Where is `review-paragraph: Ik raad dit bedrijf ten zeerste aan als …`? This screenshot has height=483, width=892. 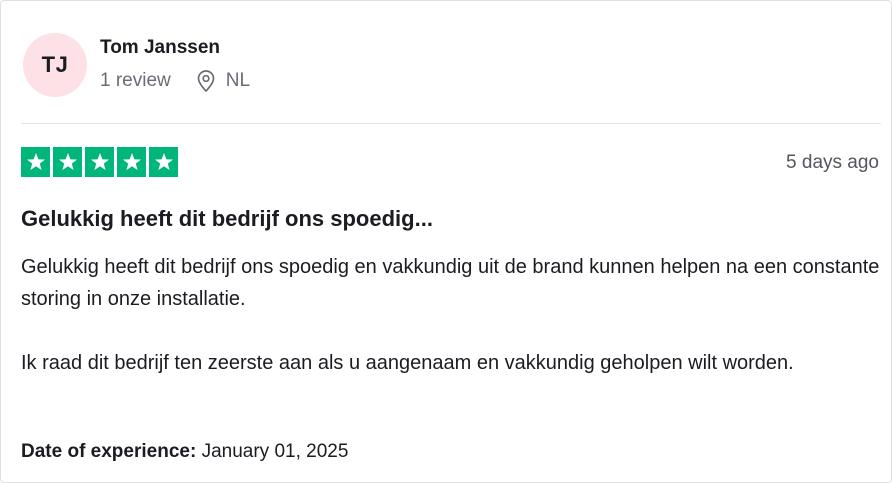 review-paragraph: Ik raad dit bedrijf ten zeerste aan als … is located at coordinates (407, 363).